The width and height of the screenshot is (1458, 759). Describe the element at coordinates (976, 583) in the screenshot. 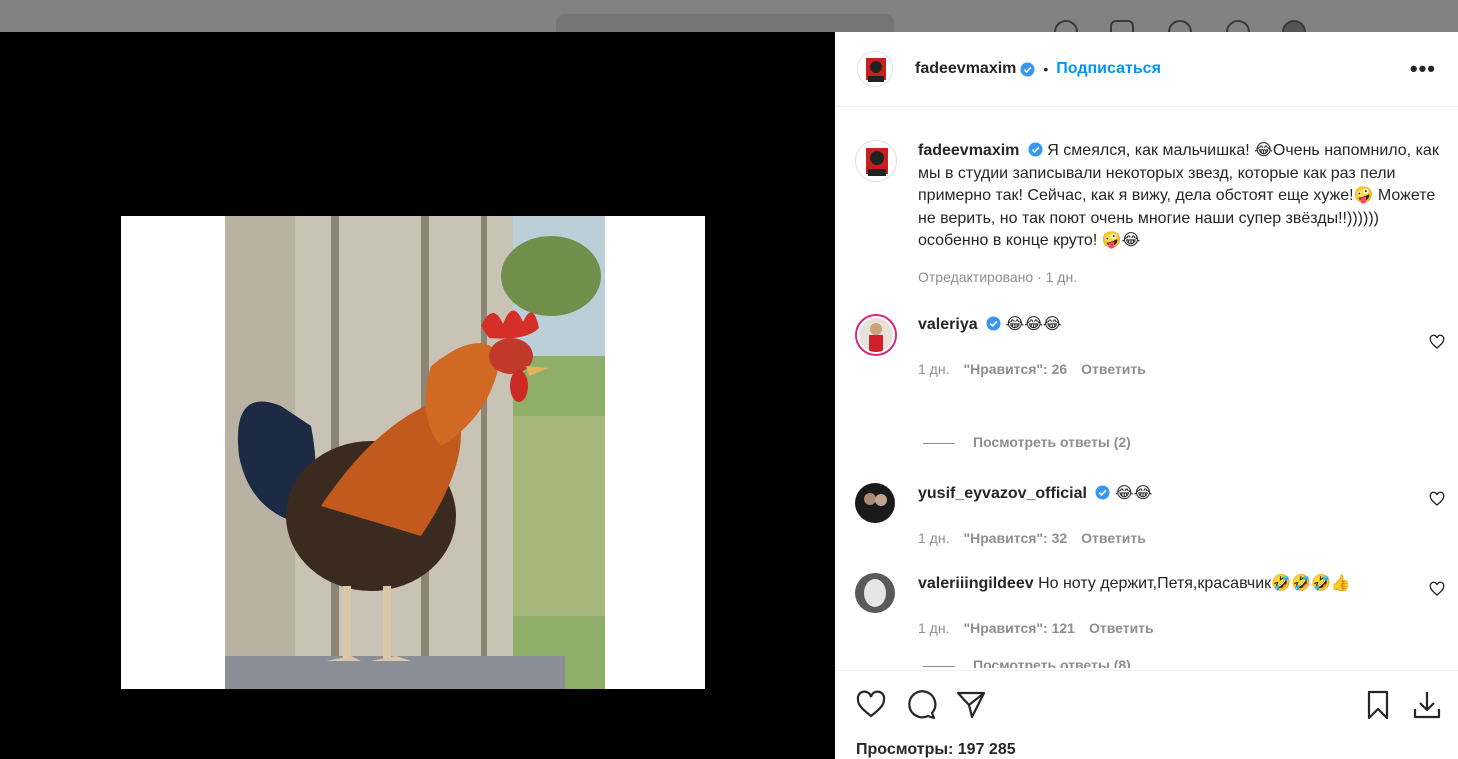

I see `comment-username: valeriiingildeev` at that location.